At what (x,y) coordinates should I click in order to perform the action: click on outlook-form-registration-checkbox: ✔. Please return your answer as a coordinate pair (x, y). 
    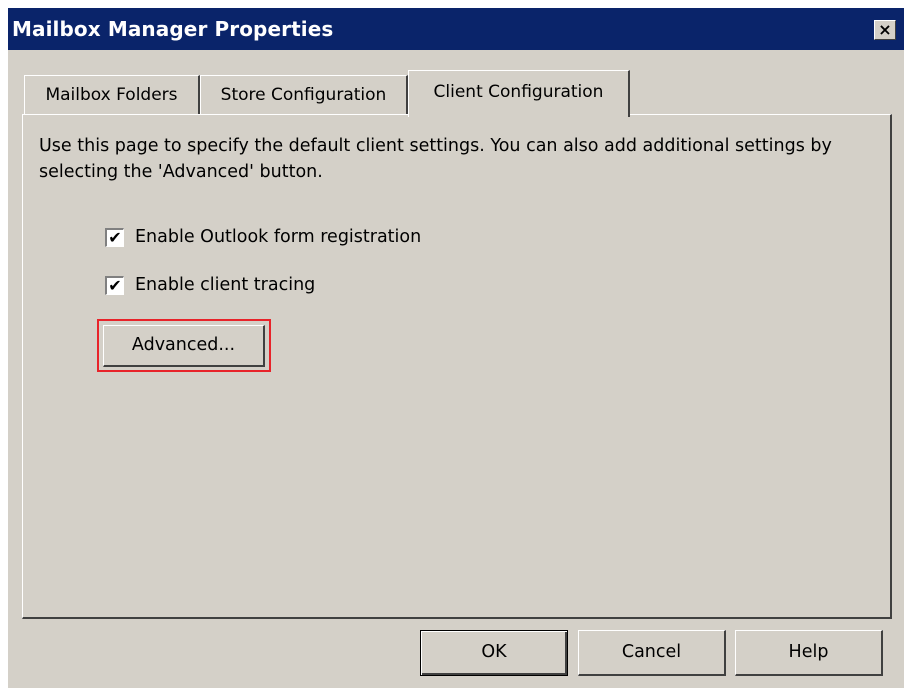
    Looking at the image, I should click on (114, 237).